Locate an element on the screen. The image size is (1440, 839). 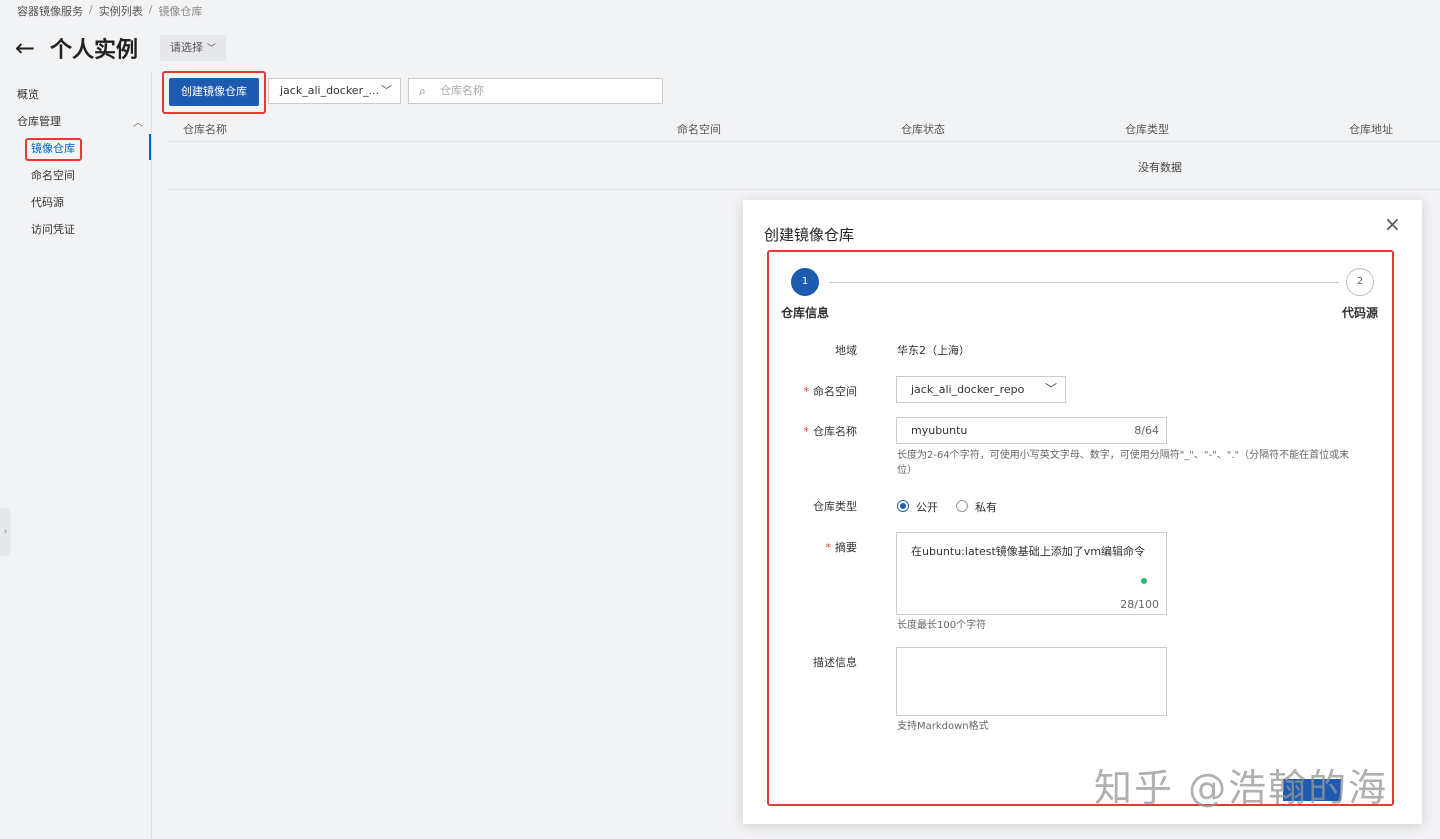
namespace-filter-select: jack_ali_docker_... ﹀ is located at coordinates (334, 91).